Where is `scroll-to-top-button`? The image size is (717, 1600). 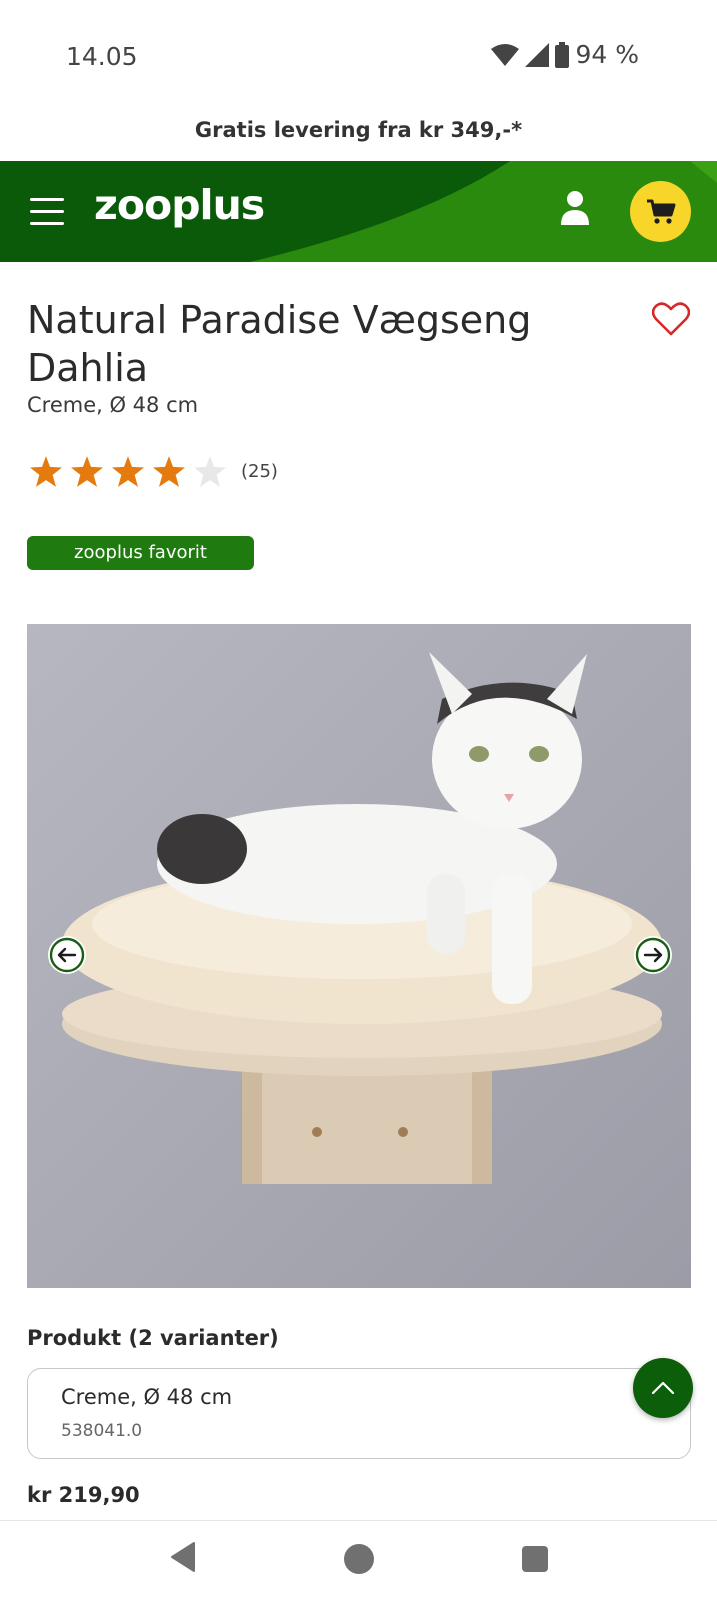 scroll-to-top-button is located at coordinates (663, 1388).